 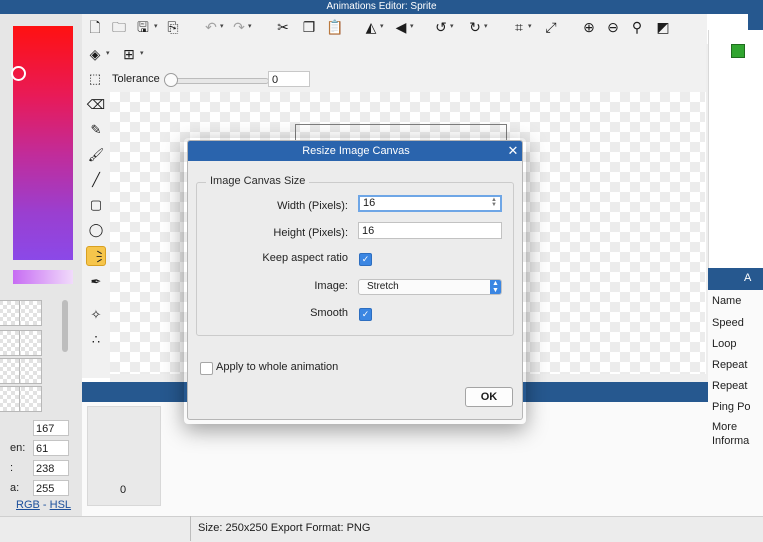 What do you see at coordinates (65, 326) in the screenshot?
I see `swatch-scrollbar` at bounding box center [65, 326].